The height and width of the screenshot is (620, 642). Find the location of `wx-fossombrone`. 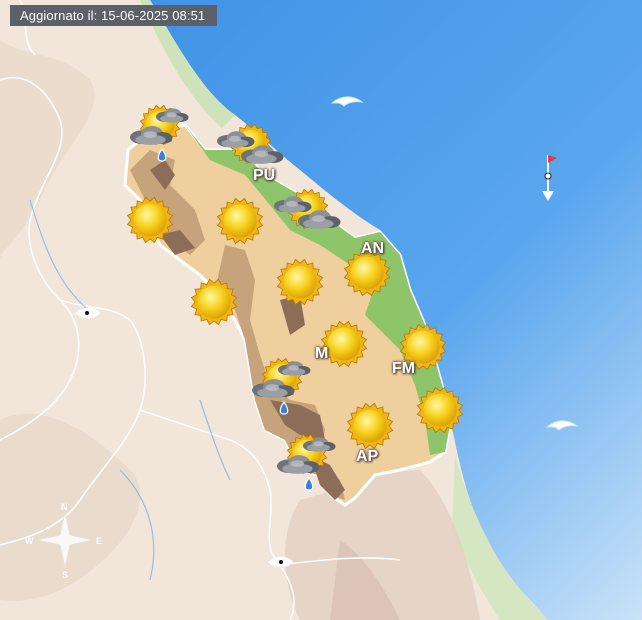

wx-fossombrone is located at coordinates (240, 223).